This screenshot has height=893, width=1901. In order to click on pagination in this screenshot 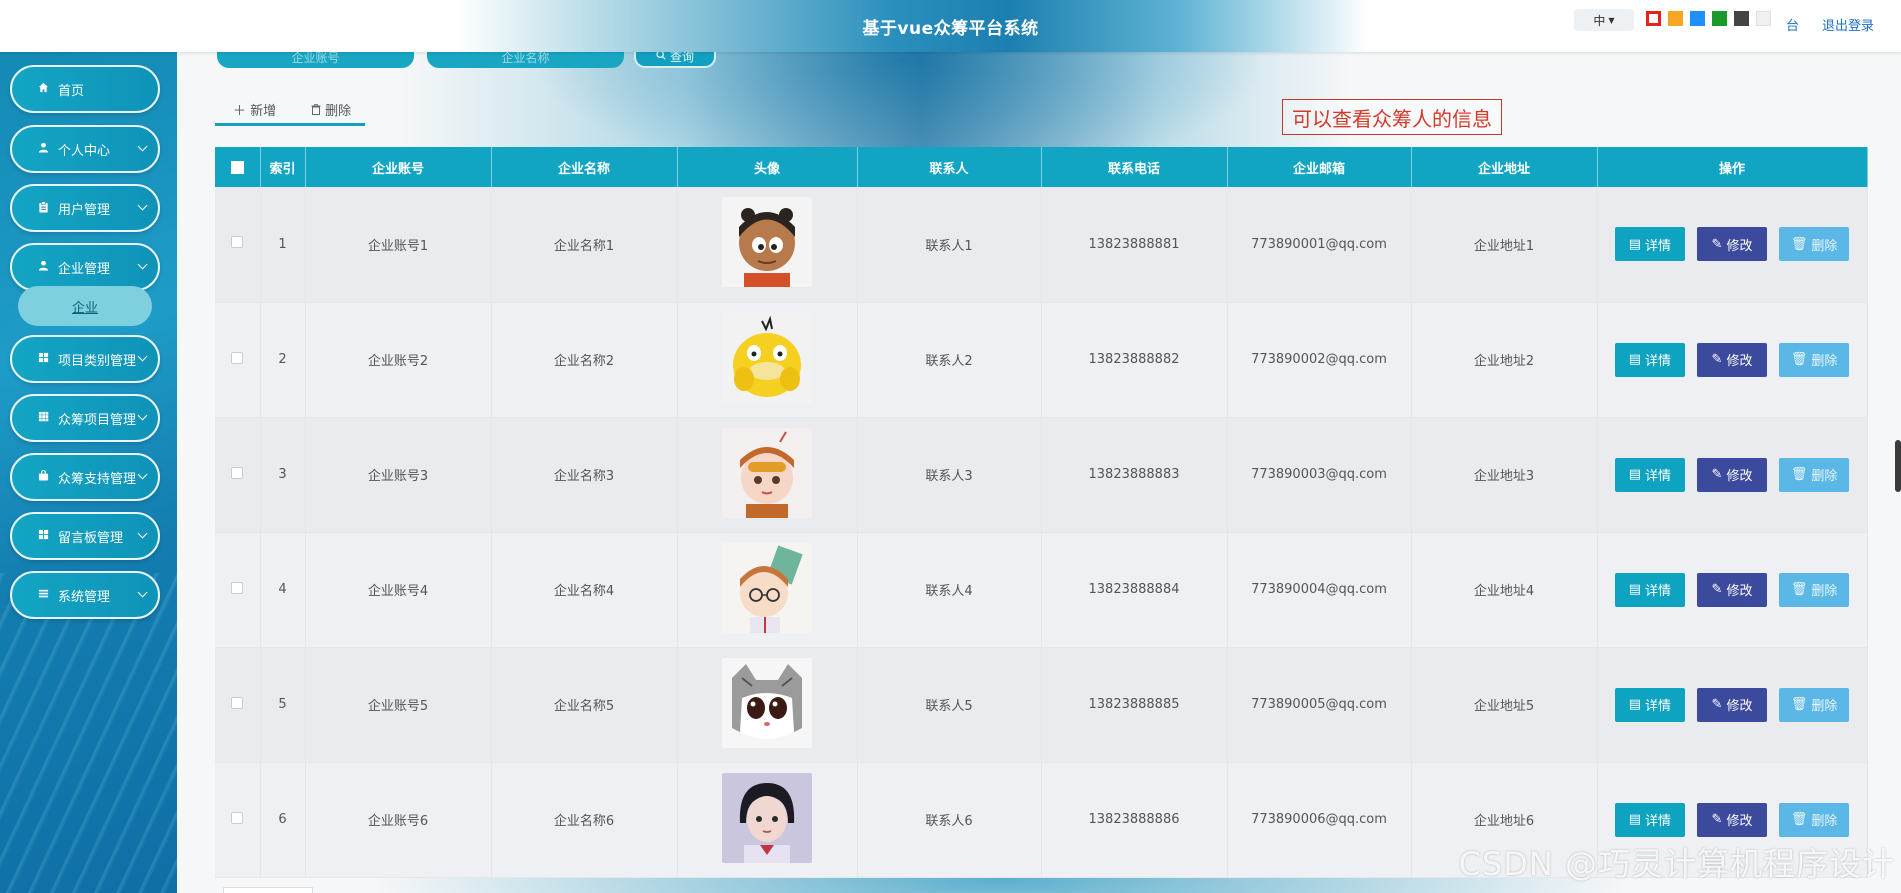, I will do `click(268, 890)`.